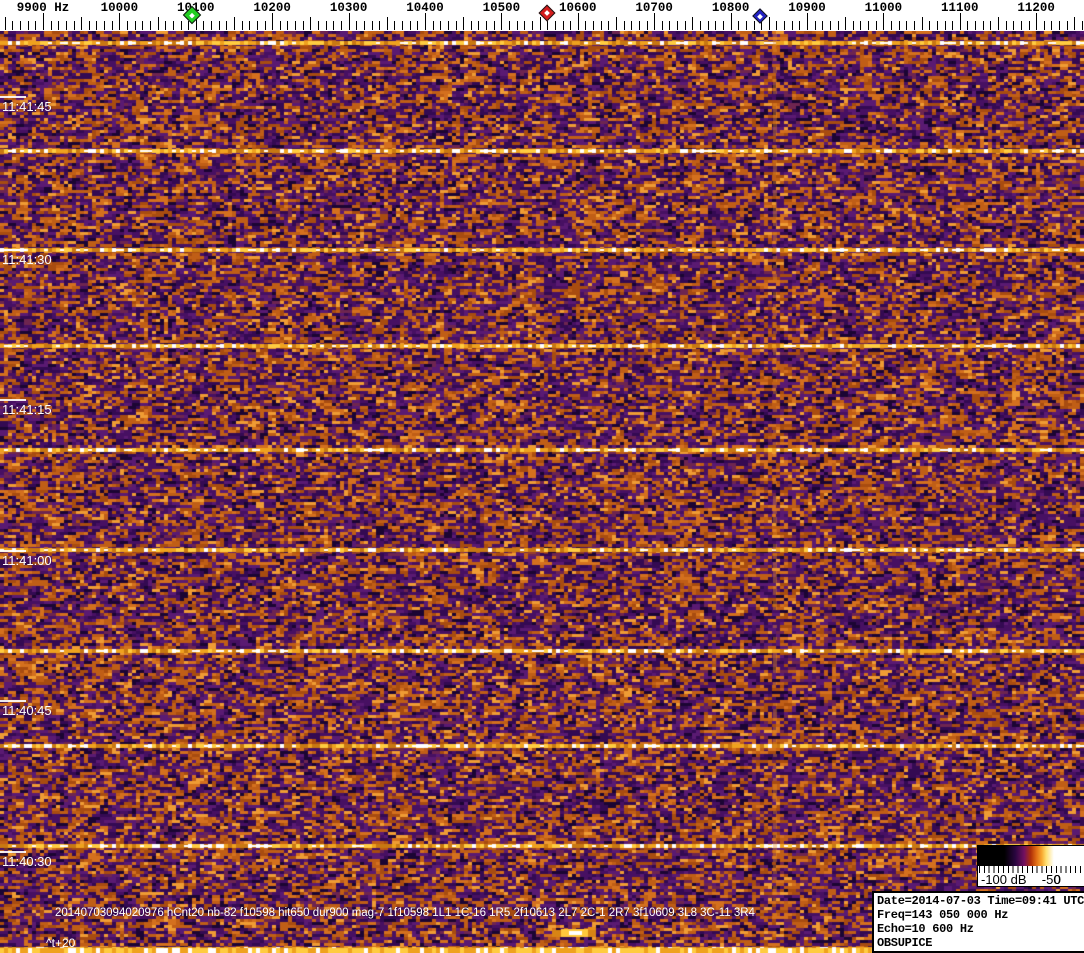 This screenshot has height=953, width=1084. What do you see at coordinates (348, 8) in the screenshot?
I see `ruler-label: 10300` at bounding box center [348, 8].